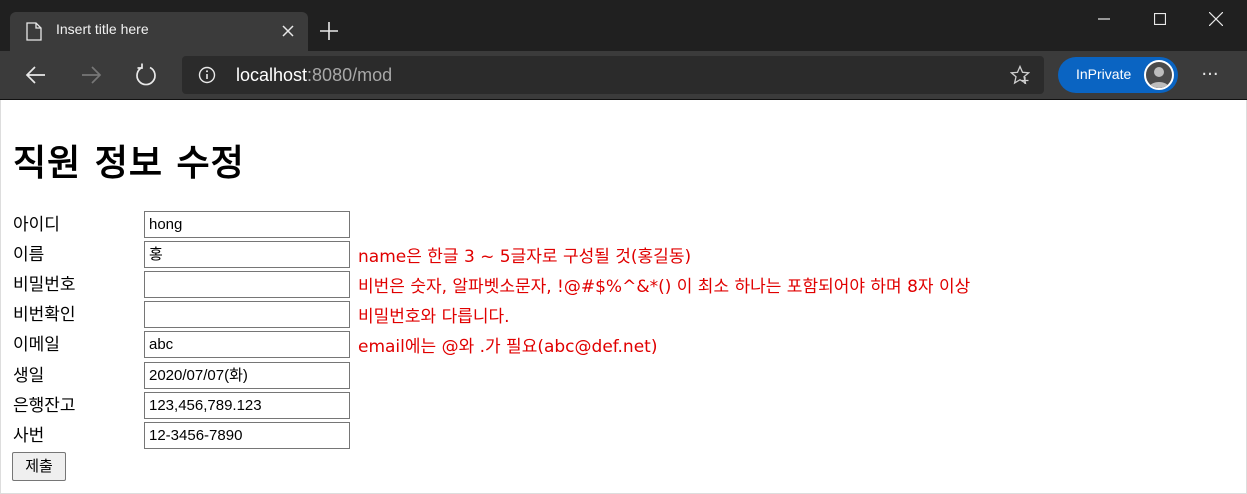 The image size is (1247, 494). I want to click on password-confirm-error-message: 비밀번호와 다릅니다., so click(434, 317).